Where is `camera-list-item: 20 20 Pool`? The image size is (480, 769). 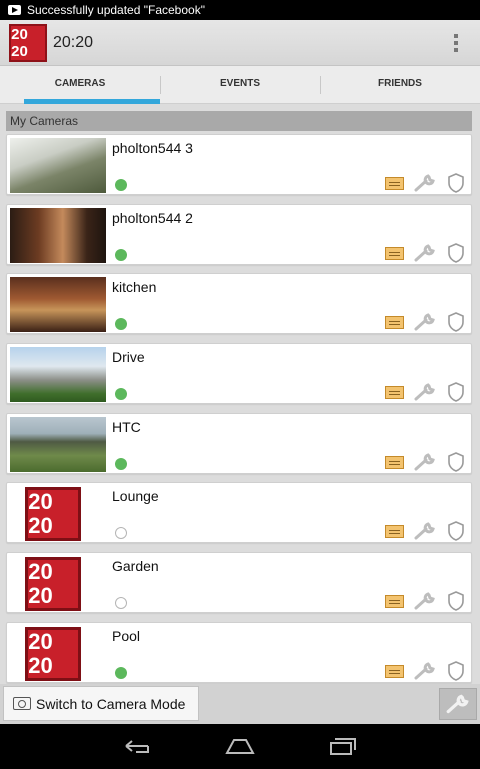
camera-list-item: 20 20 Pool is located at coordinates (239, 652).